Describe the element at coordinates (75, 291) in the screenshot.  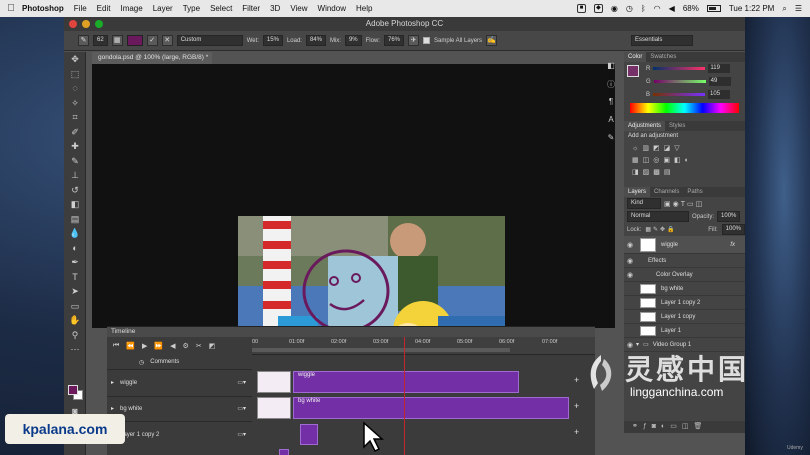
I see `path-select-tool-icon: ➤` at that location.